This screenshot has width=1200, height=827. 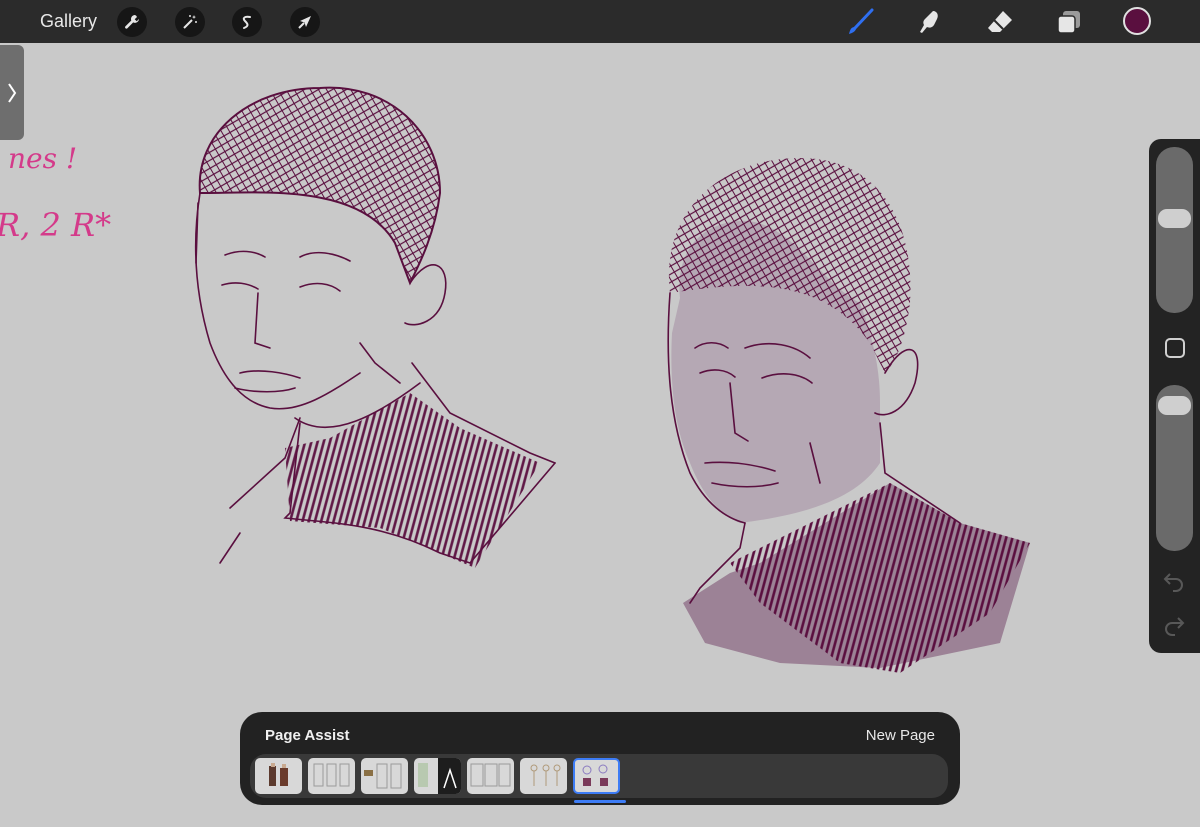 I want to click on smudge-icon, so click(x=931, y=22).